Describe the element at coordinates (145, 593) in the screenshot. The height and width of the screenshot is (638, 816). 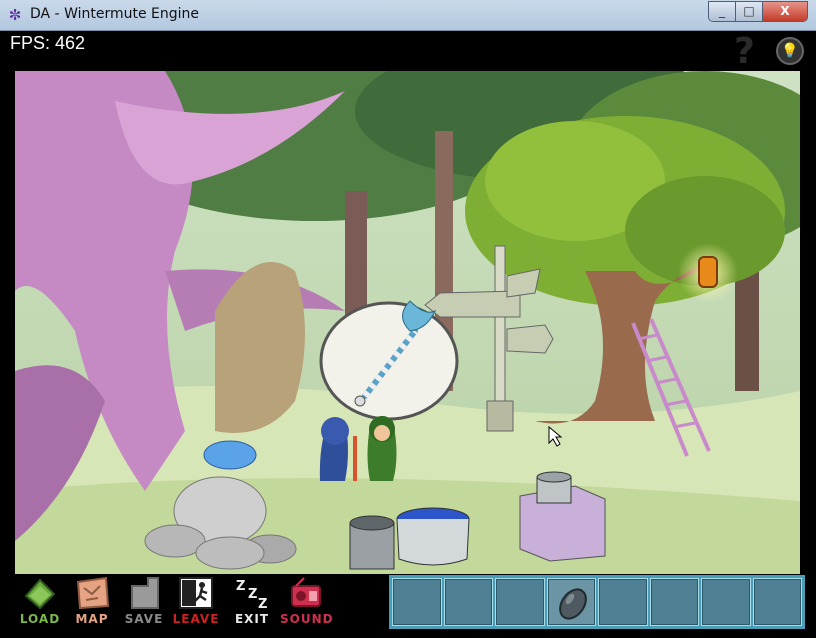
I see `save-icon` at that location.